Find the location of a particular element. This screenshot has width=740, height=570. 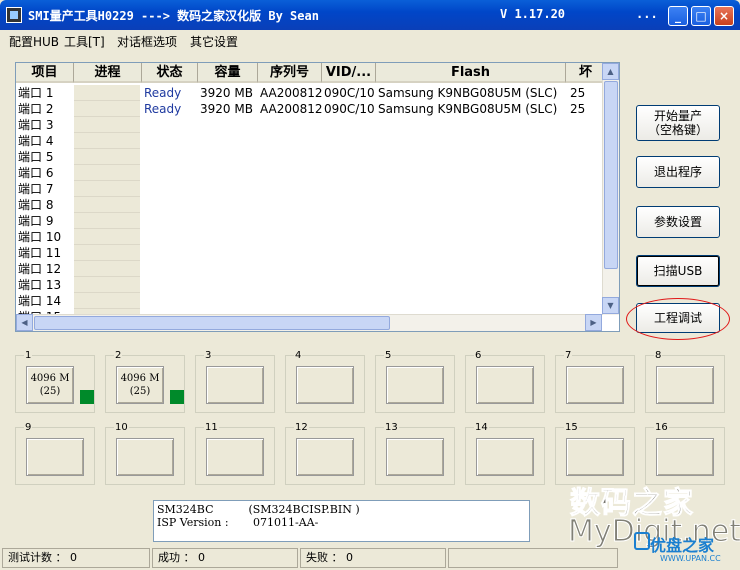

cell-serial is located at coordinates (291, 173).